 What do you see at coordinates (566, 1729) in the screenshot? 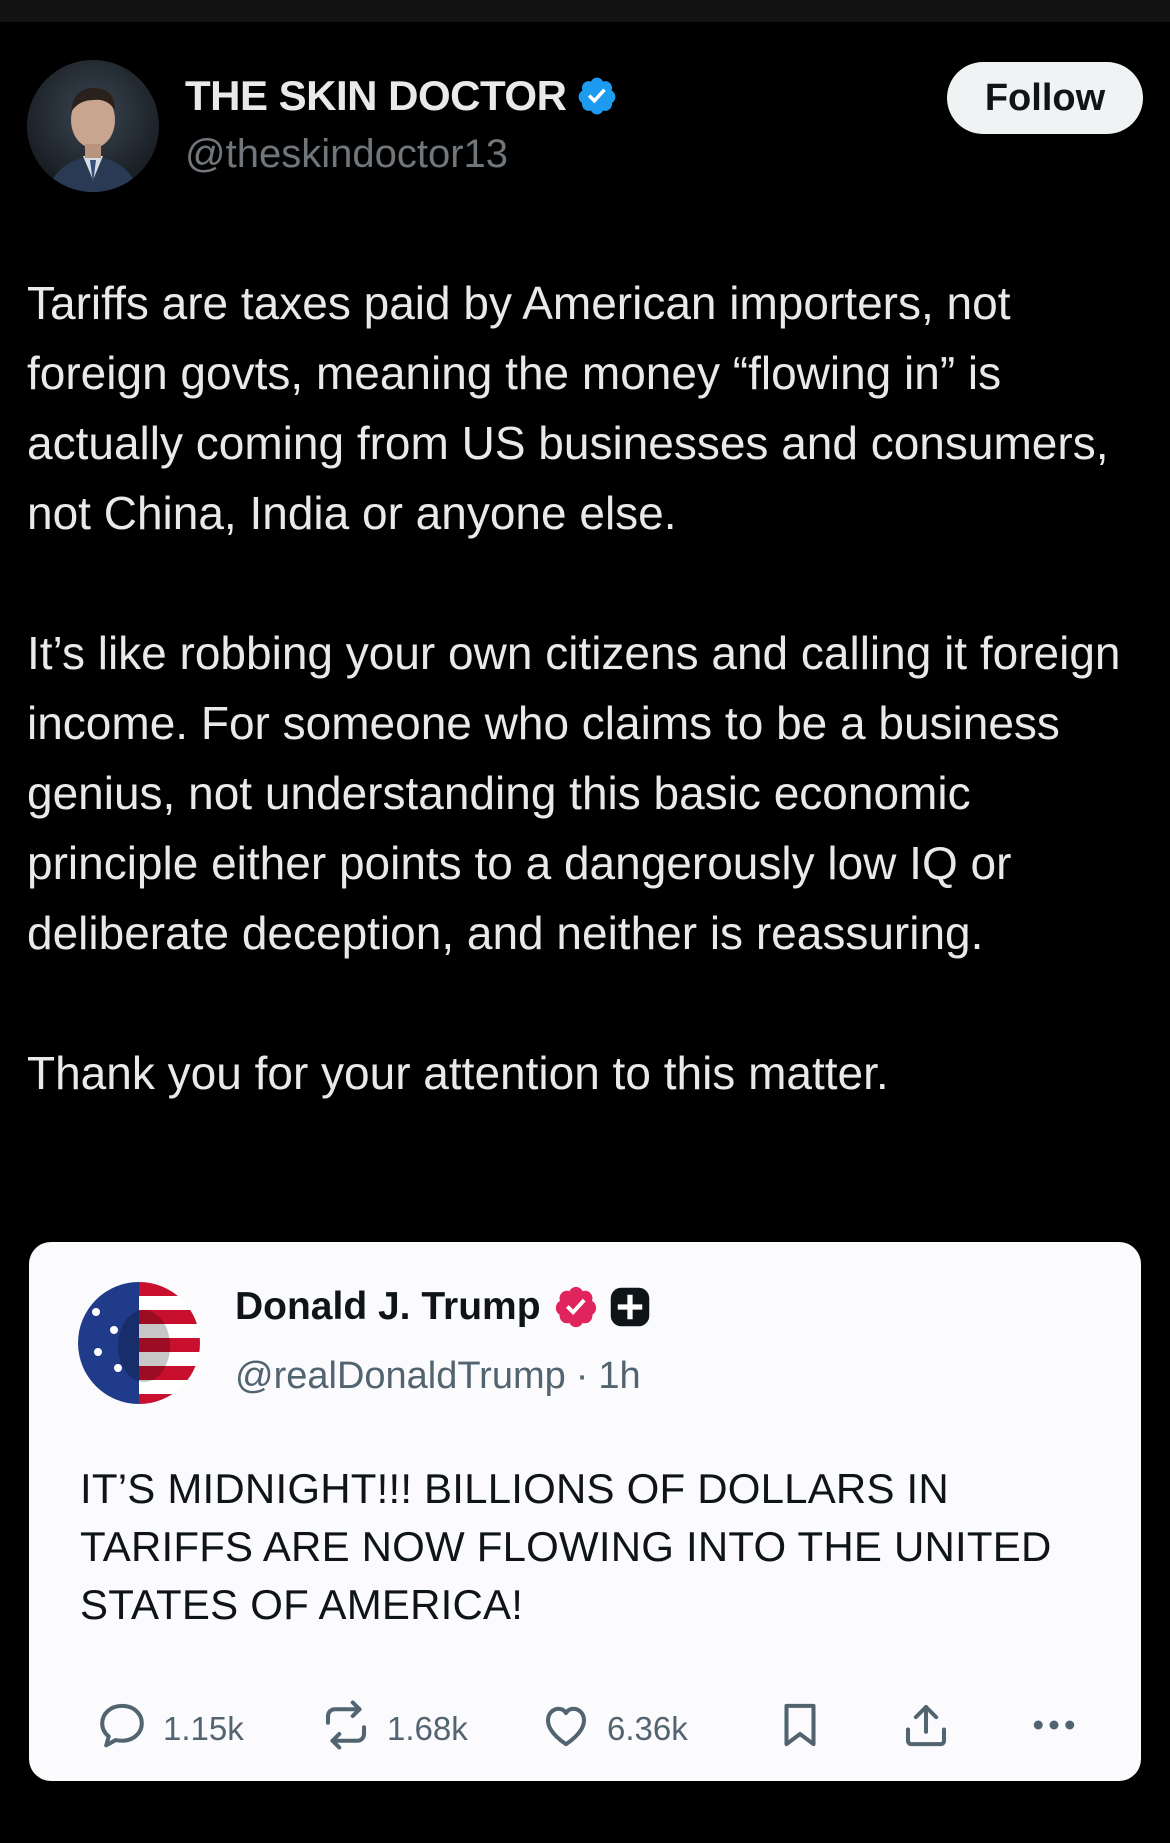
I see `like-icon` at bounding box center [566, 1729].